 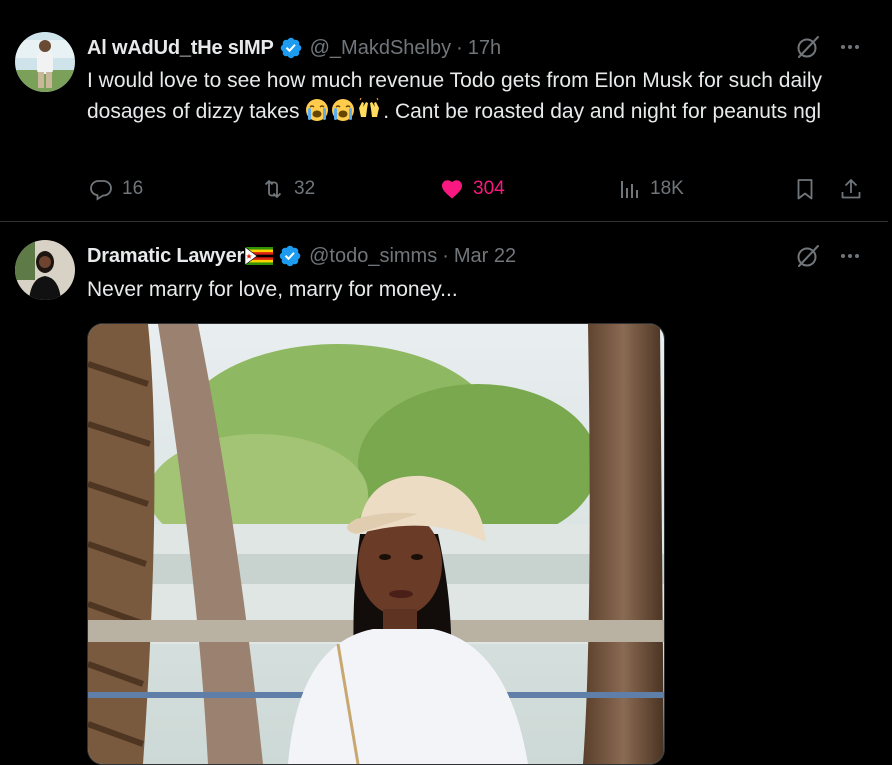 I want to click on zimbabwe-flag-icon, so click(x=259, y=256).